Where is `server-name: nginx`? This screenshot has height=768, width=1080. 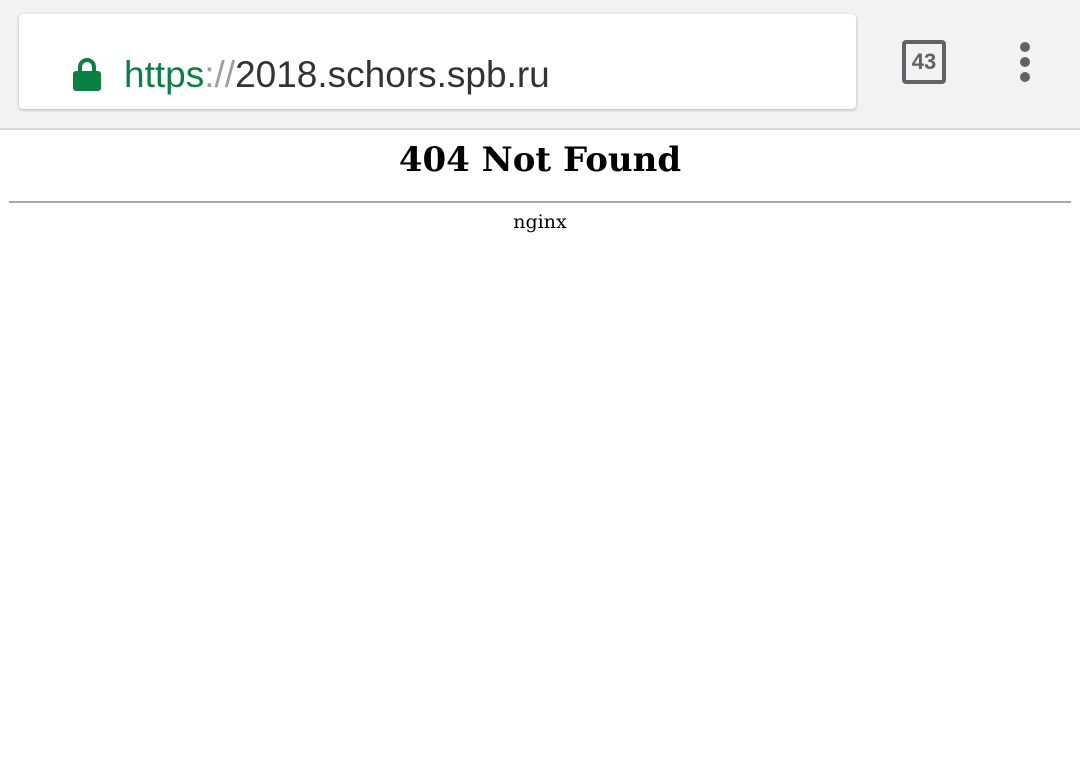
server-name: nginx is located at coordinates (540, 222).